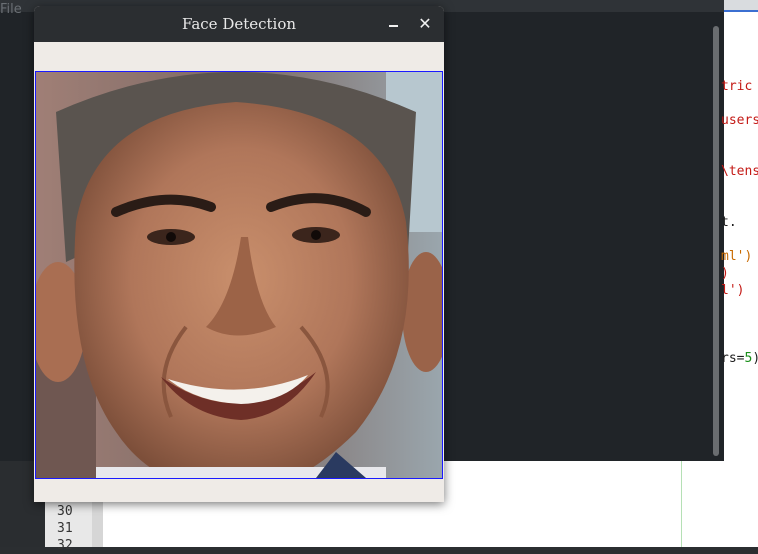 The image size is (758, 554). I want to click on code-fragment: rs=, so click(733, 358).